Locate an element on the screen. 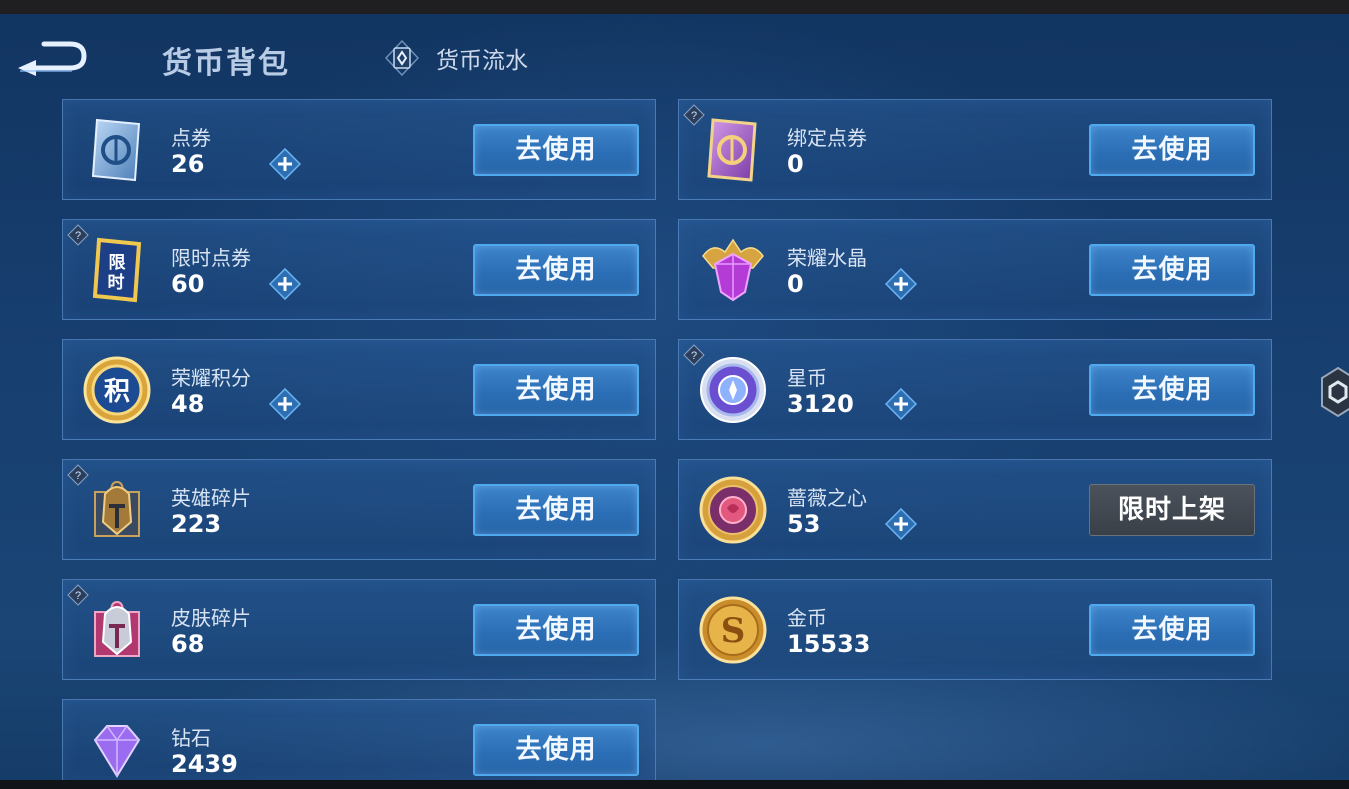 The width and height of the screenshot is (1349, 789). gold-coin-icon: S is located at coordinates (733, 630).